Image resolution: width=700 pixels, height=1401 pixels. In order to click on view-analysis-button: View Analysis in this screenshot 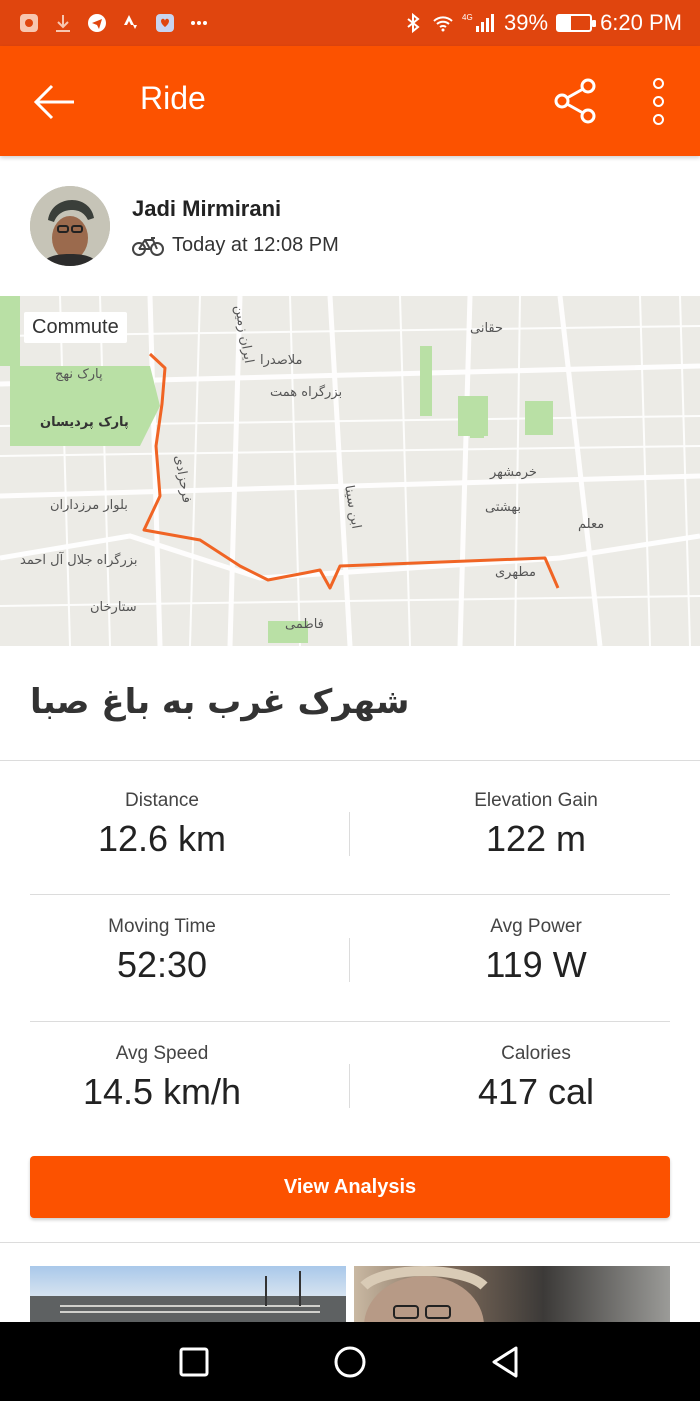, I will do `click(350, 1187)`.